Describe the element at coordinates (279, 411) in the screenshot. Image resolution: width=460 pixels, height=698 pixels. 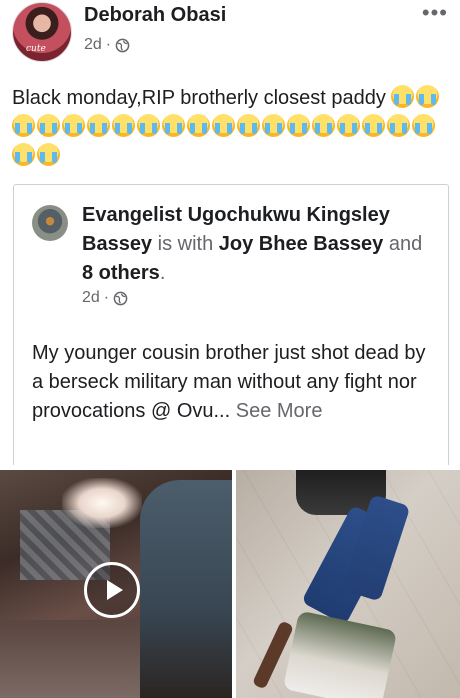
I see `see-more-link: See More` at that location.